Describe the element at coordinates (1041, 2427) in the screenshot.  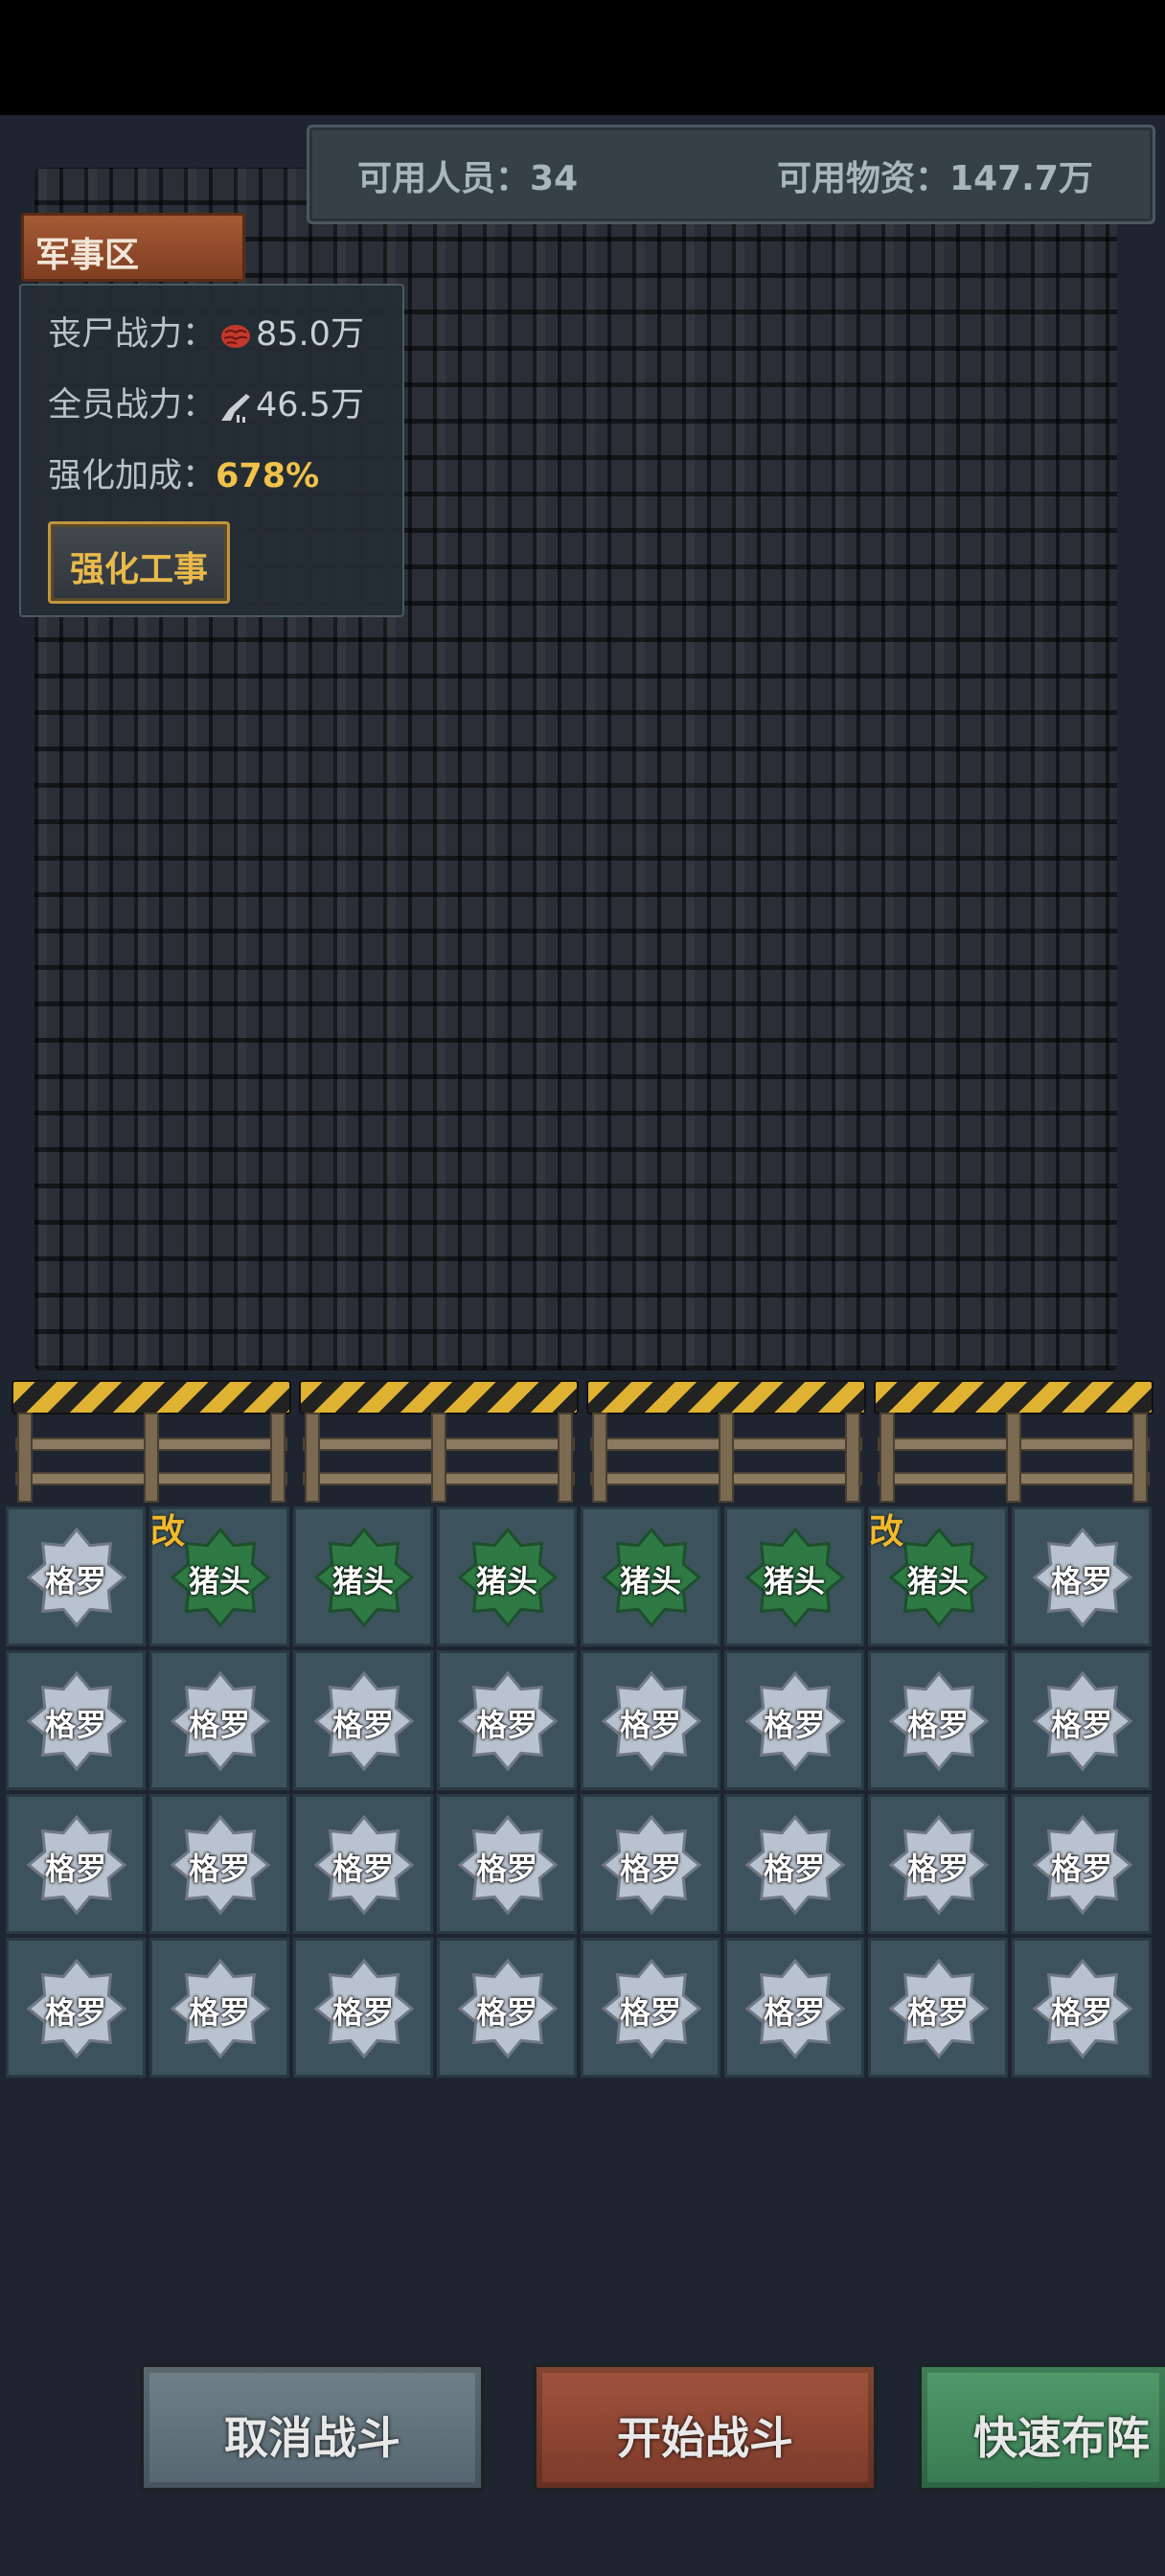
I see `quick-deploy-button: 快速布阵` at that location.